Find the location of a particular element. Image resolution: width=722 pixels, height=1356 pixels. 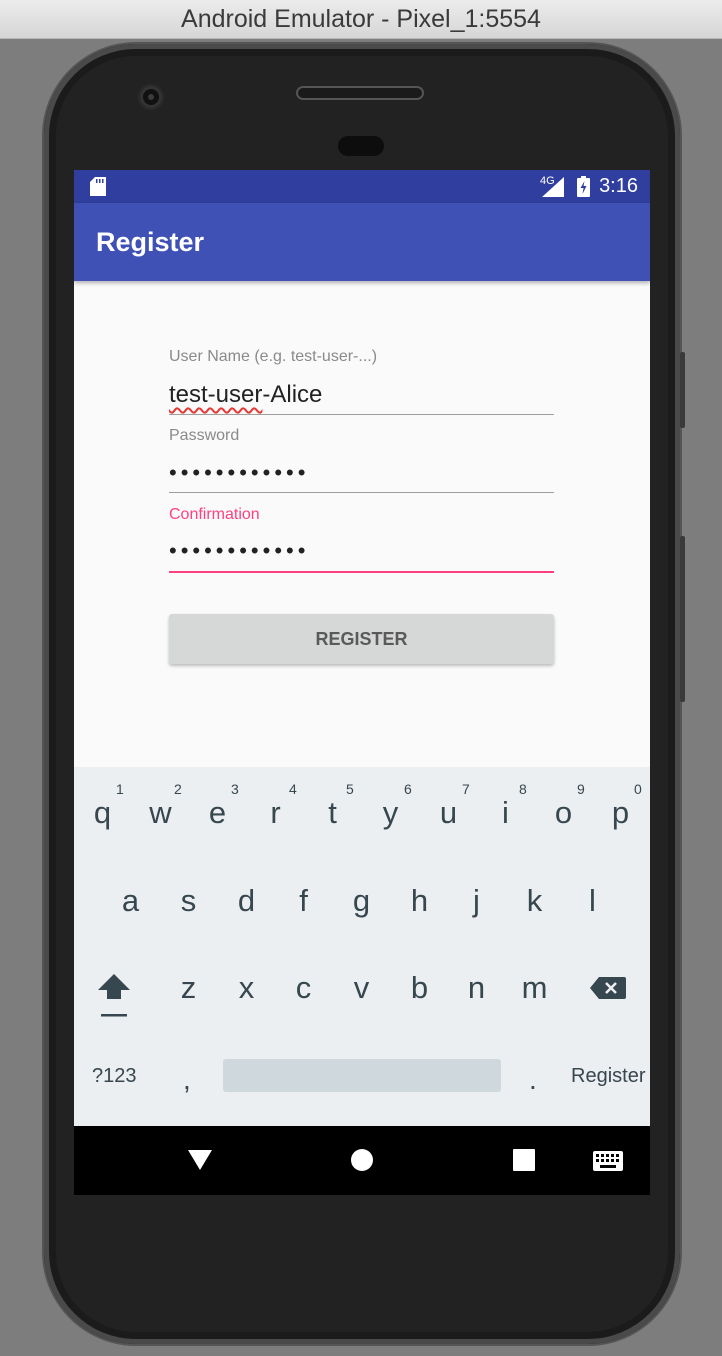

key-z: z is located at coordinates (188, 988).